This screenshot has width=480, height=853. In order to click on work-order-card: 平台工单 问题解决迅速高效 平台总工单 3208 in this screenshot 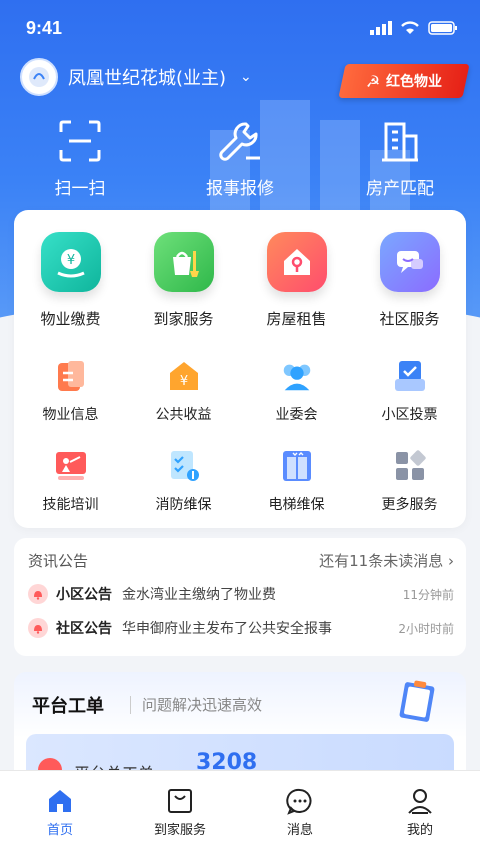, I will do `click(240, 727)`.